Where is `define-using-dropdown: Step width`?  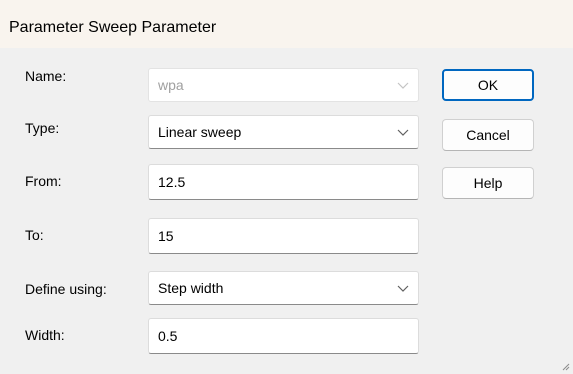
define-using-dropdown: Step width is located at coordinates (283, 288).